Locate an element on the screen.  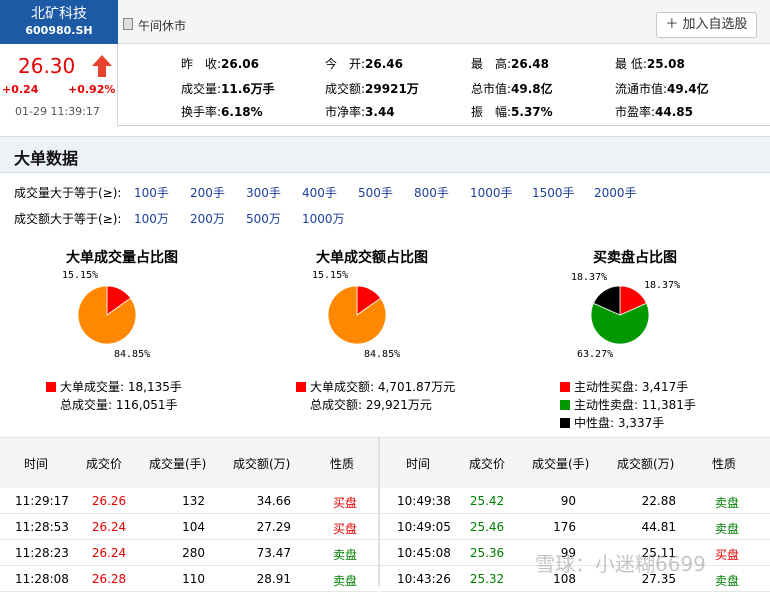
quote-value: 26.06 is located at coordinates (240, 64).